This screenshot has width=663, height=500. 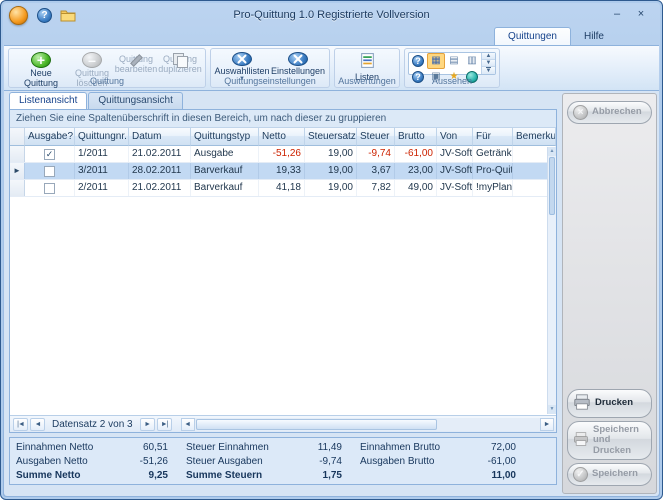 I want to click on netto-cell: 19,33, so click(x=282, y=171).